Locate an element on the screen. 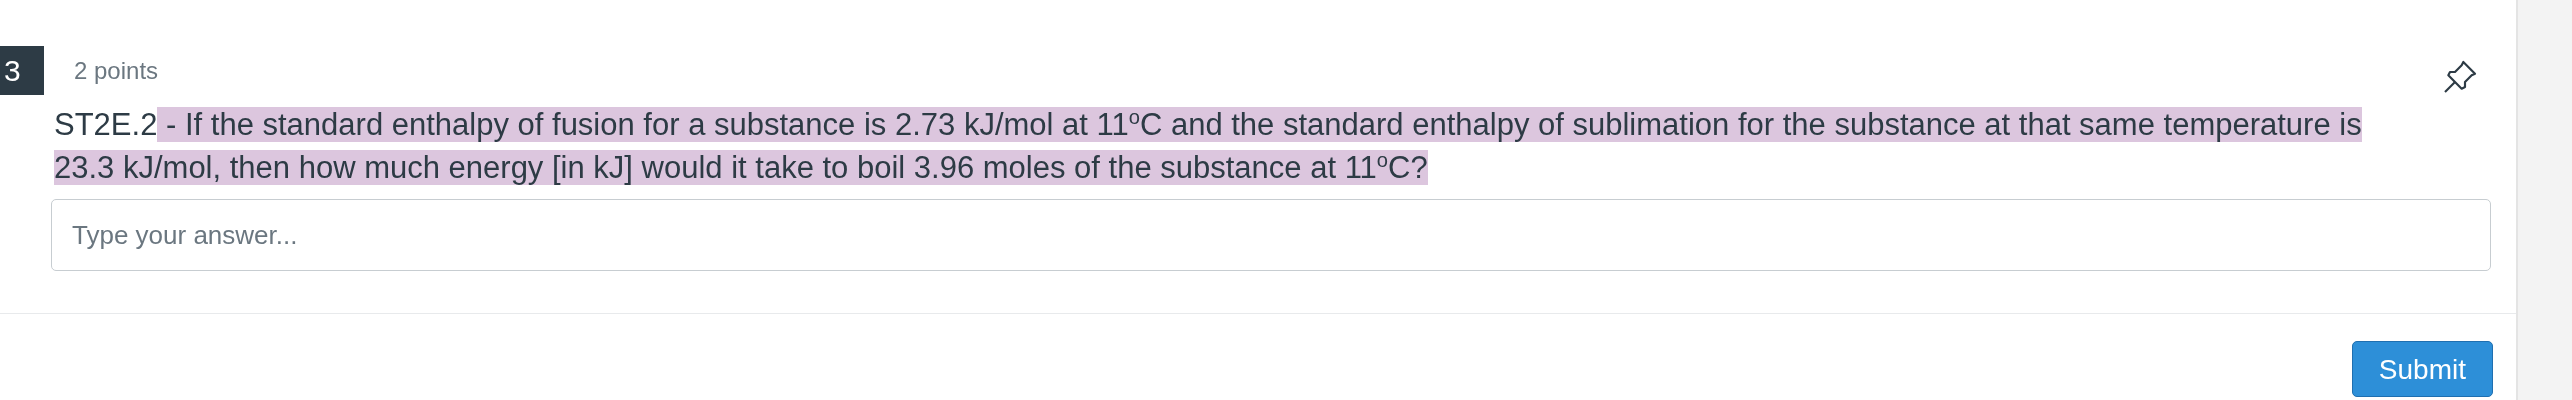 Image resolution: width=2572 pixels, height=400 pixels. points-label: 2 points is located at coordinates (116, 70).